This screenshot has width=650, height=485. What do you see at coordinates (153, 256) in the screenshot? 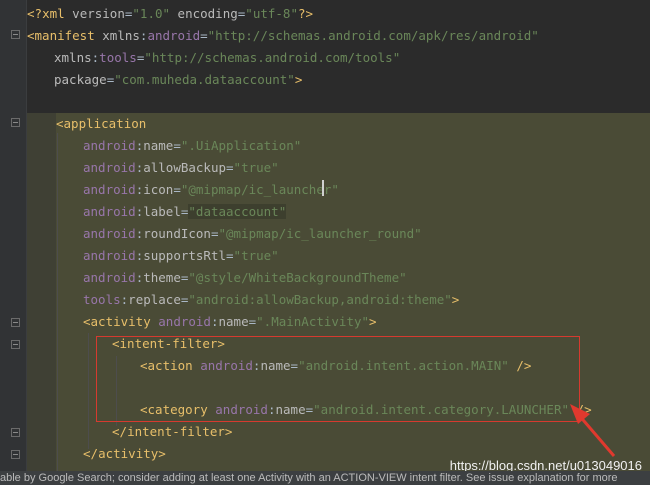
I see `code-line-app-attr: android:supportsRtl="true"` at bounding box center [153, 256].